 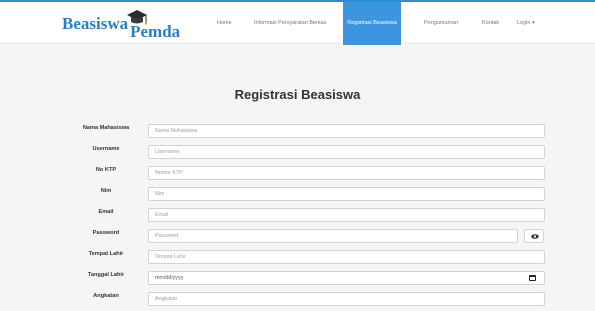 I want to click on no-ktp-input: Nomor KTP, so click(x=346, y=173).